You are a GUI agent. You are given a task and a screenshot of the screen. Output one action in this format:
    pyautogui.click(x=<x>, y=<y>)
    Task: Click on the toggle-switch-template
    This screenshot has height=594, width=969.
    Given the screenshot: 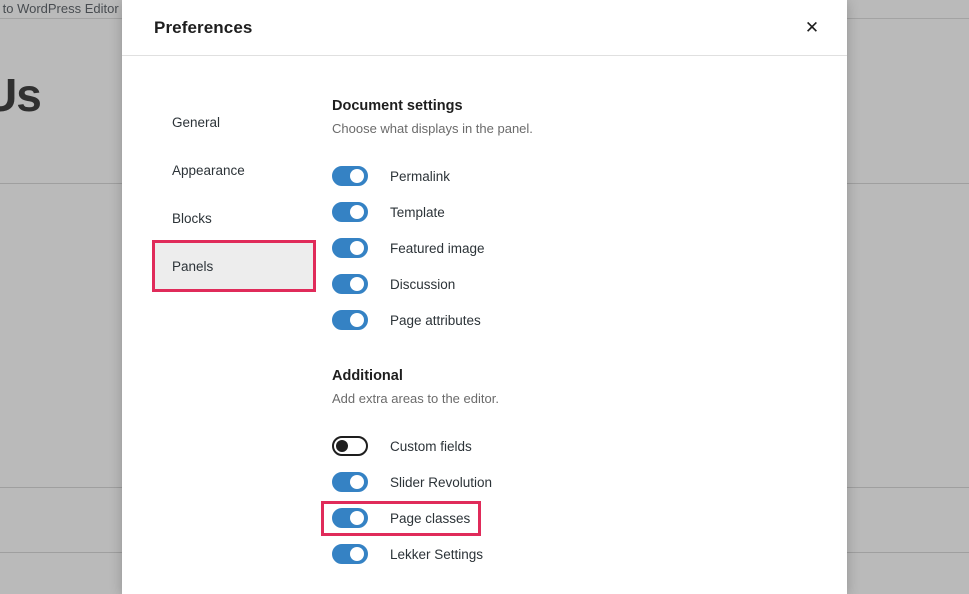 What is the action you would take?
    pyautogui.click(x=350, y=212)
    